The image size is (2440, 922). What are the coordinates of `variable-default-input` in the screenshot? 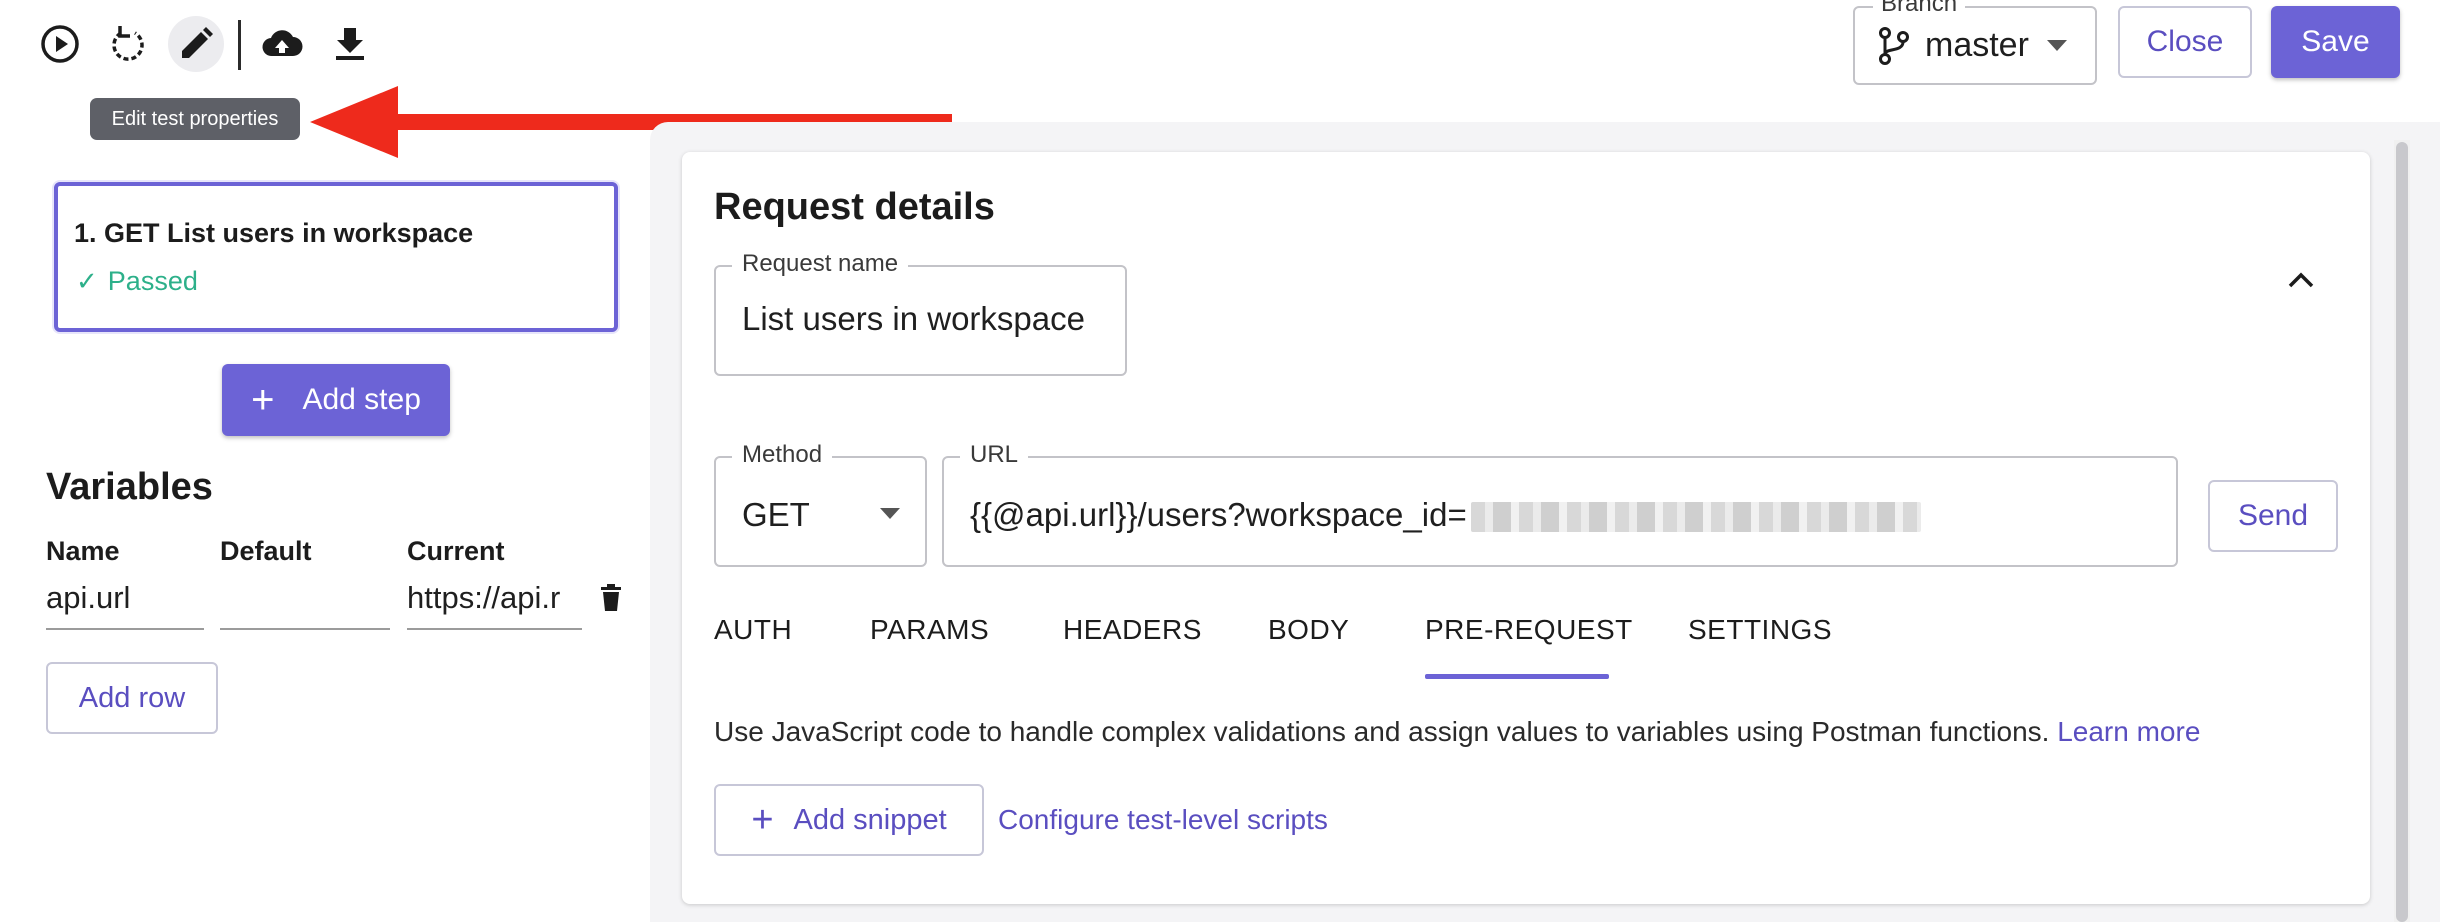 It's located at (305, 602).